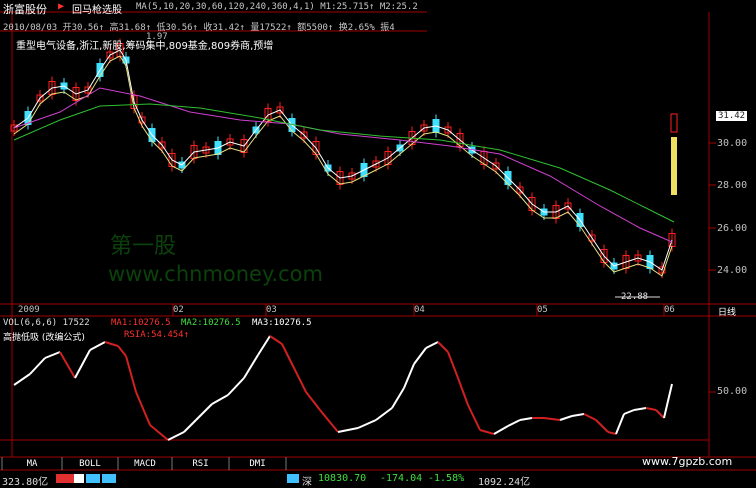 The height and width of the screenshot is (488, 756). What do you see at coordinates (669, 310) in the screenshot?
I see `time-label-06: 06` at bounding box center [669, 310].